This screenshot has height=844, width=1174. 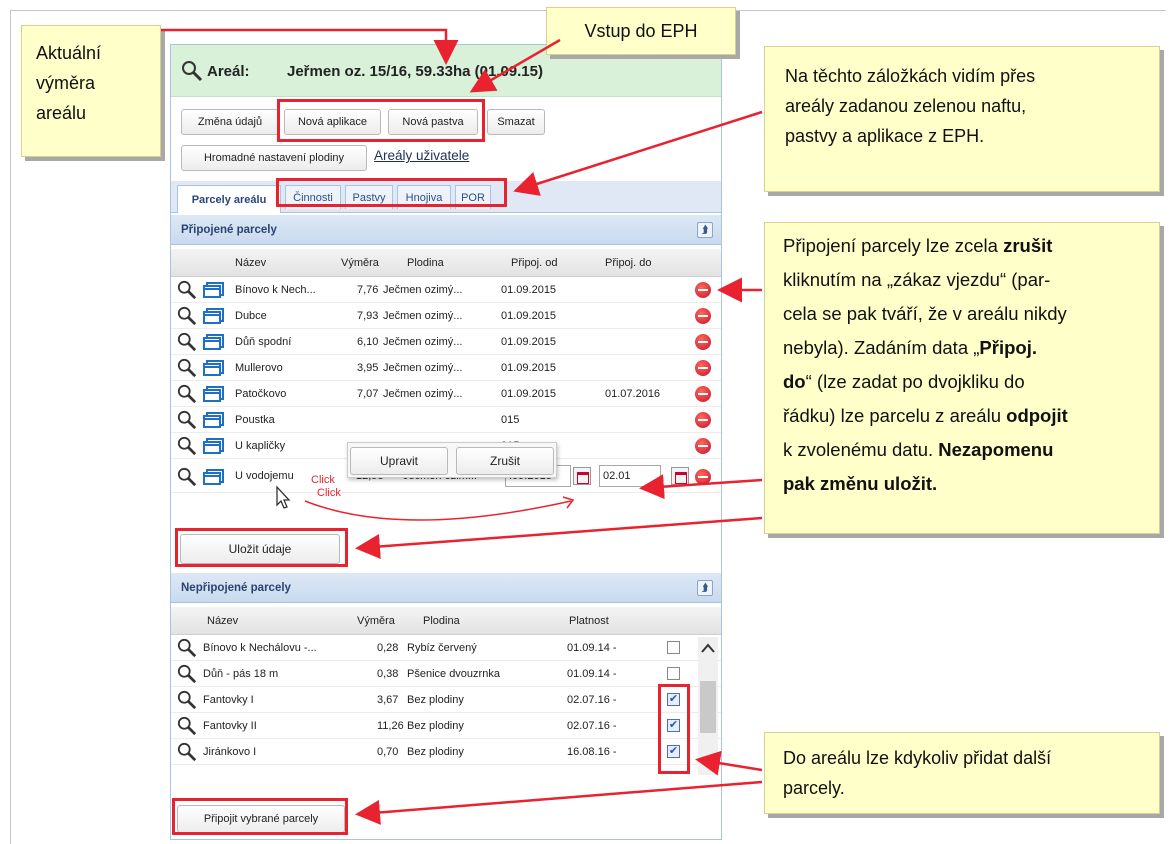 I want to click on table-row: Mullerovo 3,95 Ječmen ozimý... 01.09.2015, so click(x=446, y=368).